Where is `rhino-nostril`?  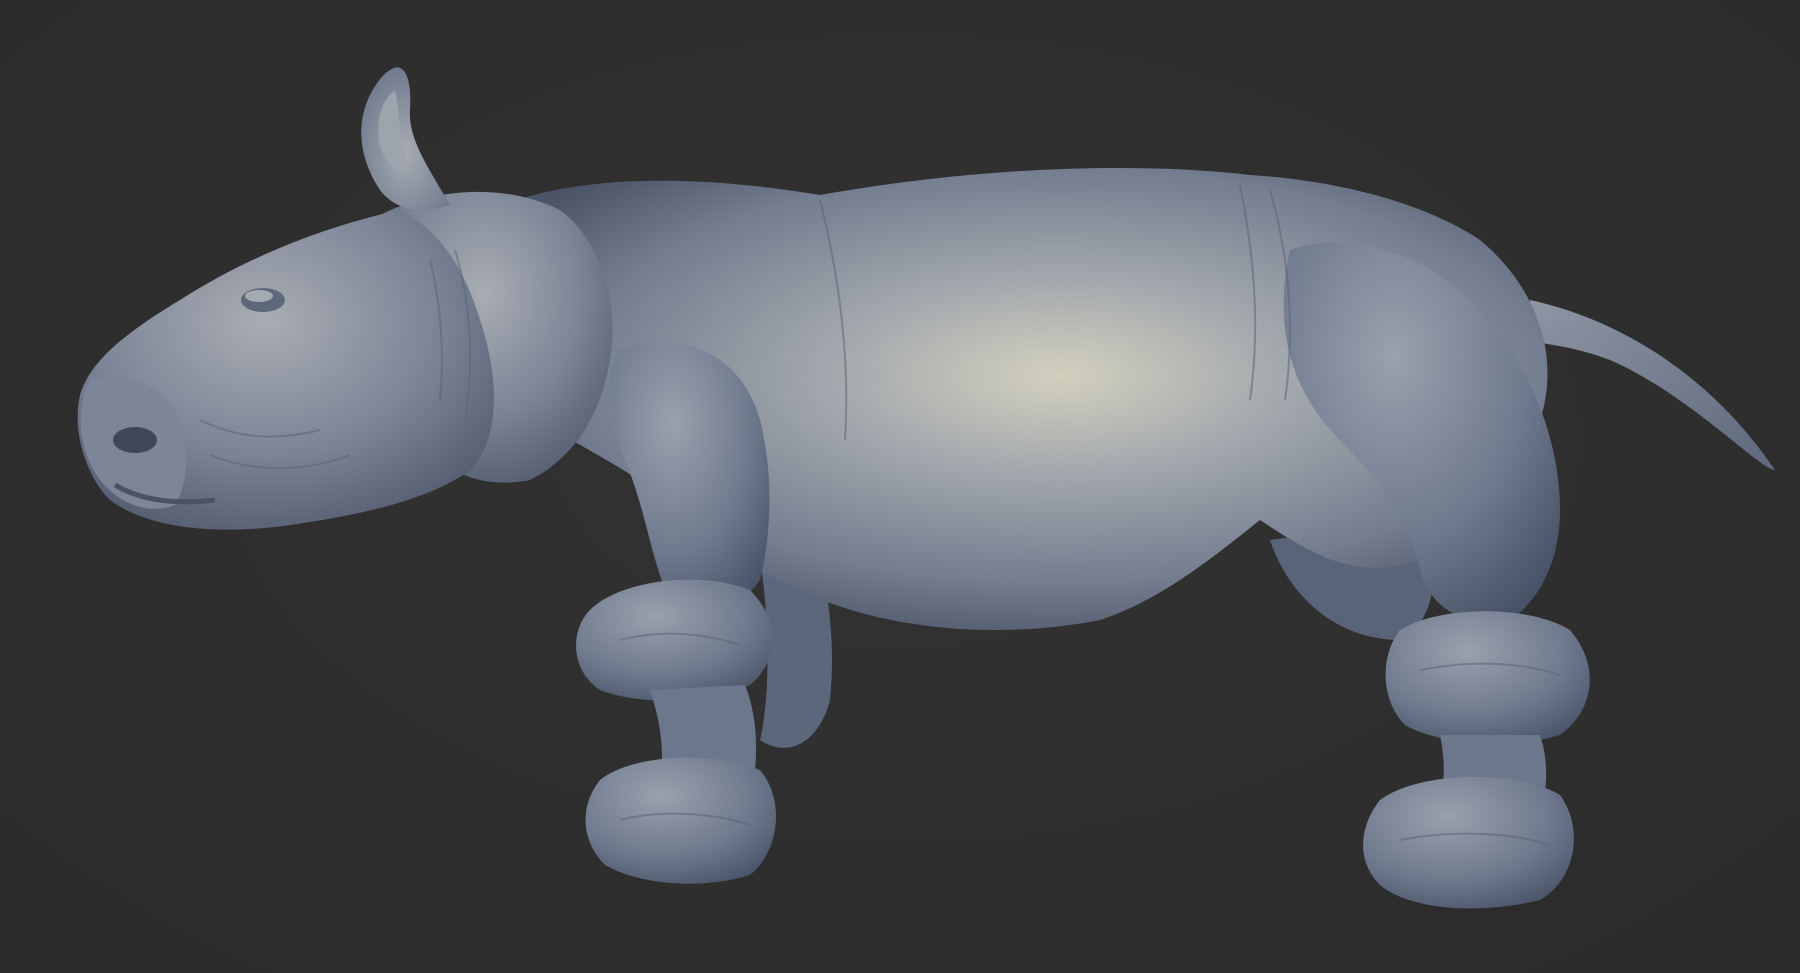
rhino-nostril is located at coordinates (135, 440).